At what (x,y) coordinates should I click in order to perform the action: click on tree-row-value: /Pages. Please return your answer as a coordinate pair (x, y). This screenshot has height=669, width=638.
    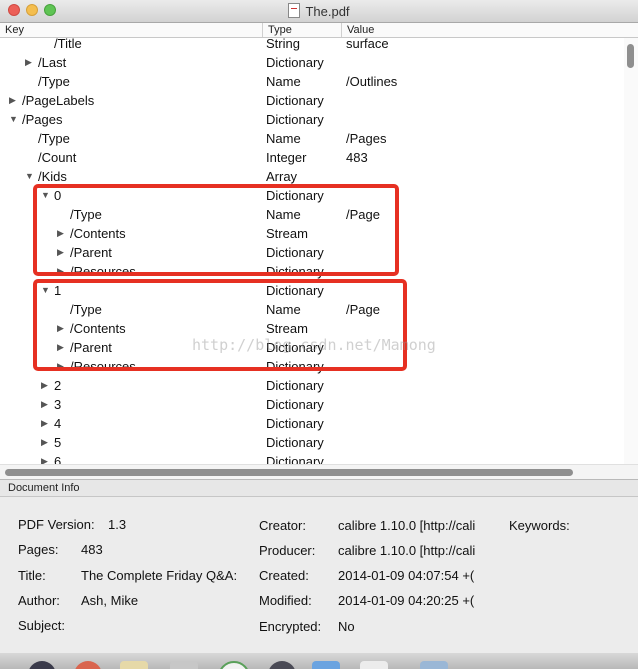
    Looking at the image, I should click on (366, 138).